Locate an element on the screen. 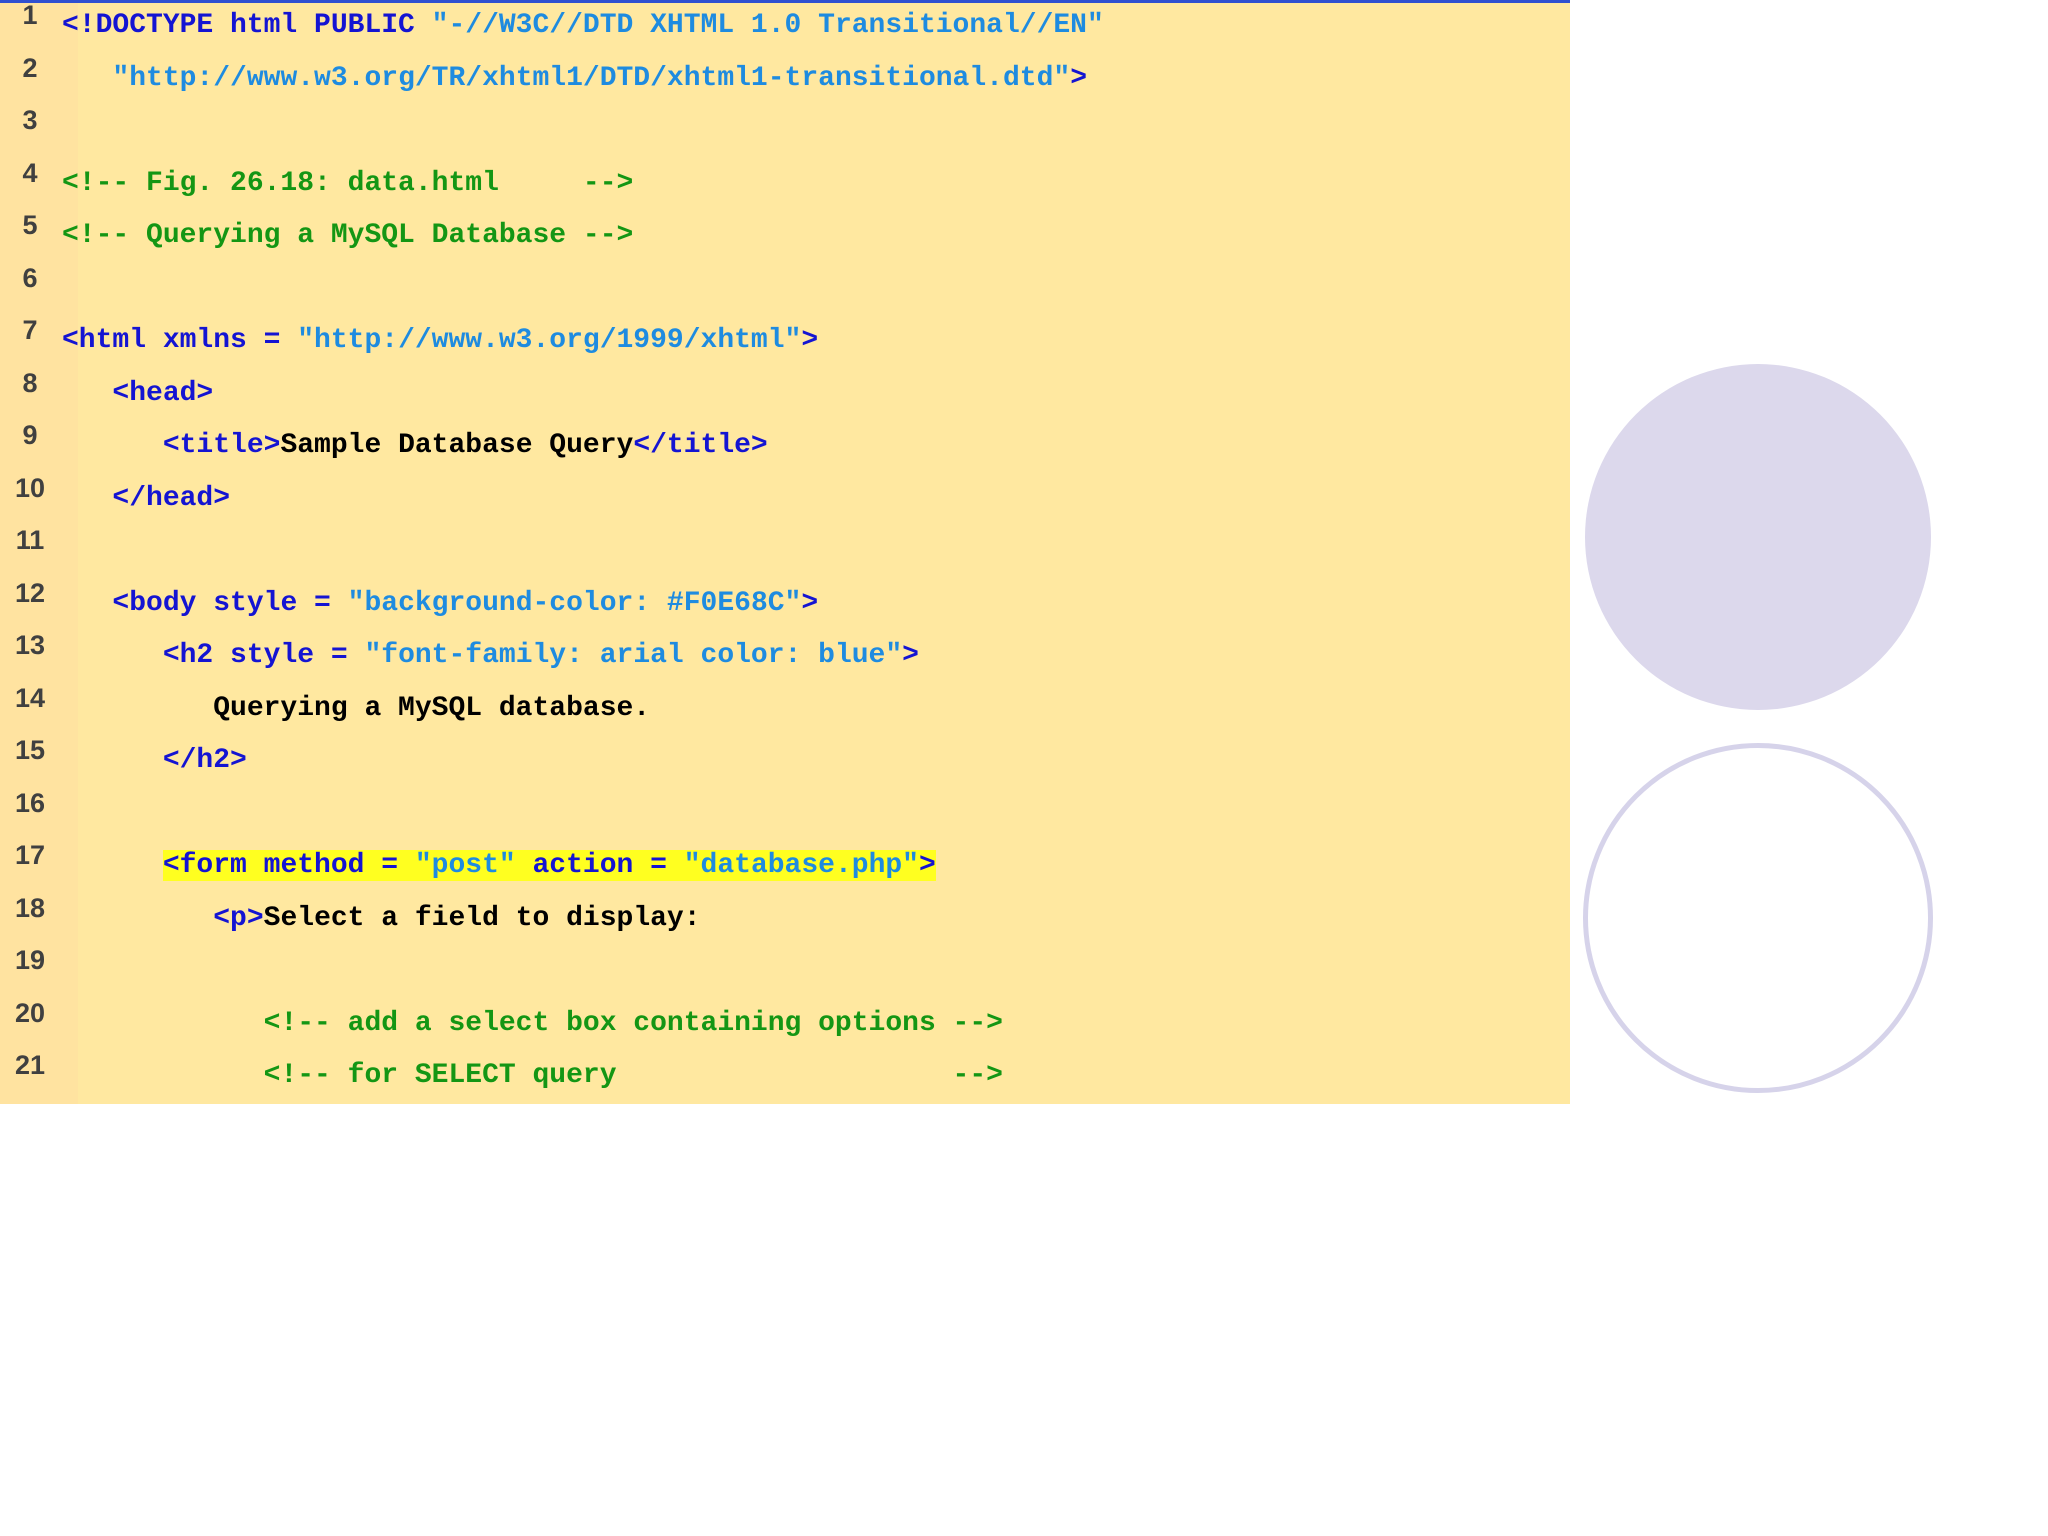 The width and height of the screenshot is (2048, 1536). code-text: <!-- Querying a MySQL Database --> is located at coordinates (347, 236).